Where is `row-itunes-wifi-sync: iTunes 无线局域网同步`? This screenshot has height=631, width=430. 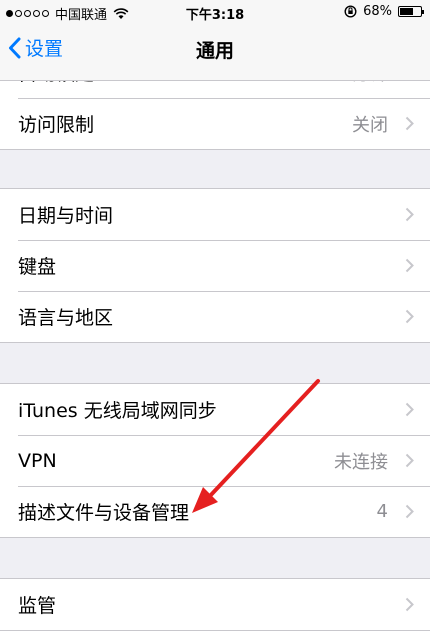 row-itunes-wifi-sync: iTunes 无线局域网同步 is located at coordinates (215, 409).